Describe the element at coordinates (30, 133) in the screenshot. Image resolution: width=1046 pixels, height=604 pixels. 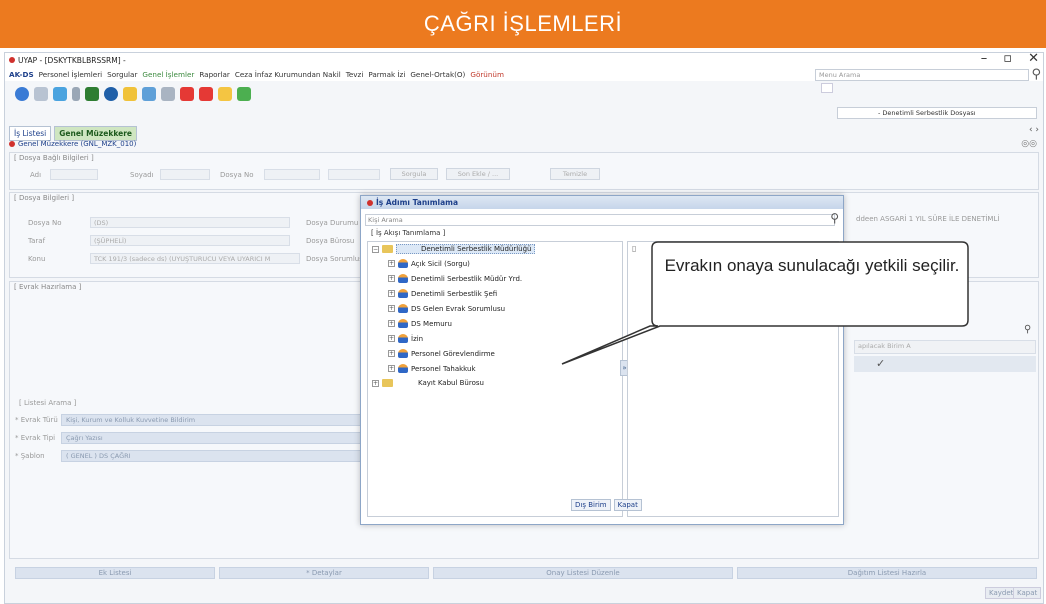
I see `tab-is-listesi: İş Listesi` at that location.